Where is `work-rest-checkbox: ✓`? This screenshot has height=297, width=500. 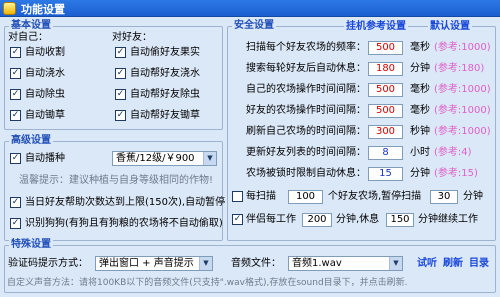
work-rest-checkbox: ✓ is located at coordinates (237, 219).